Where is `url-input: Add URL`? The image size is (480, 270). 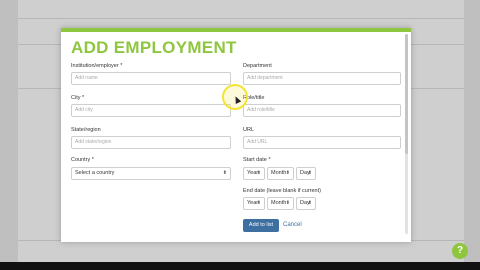 url-input: Add URL is located at coordinates (322, 142).